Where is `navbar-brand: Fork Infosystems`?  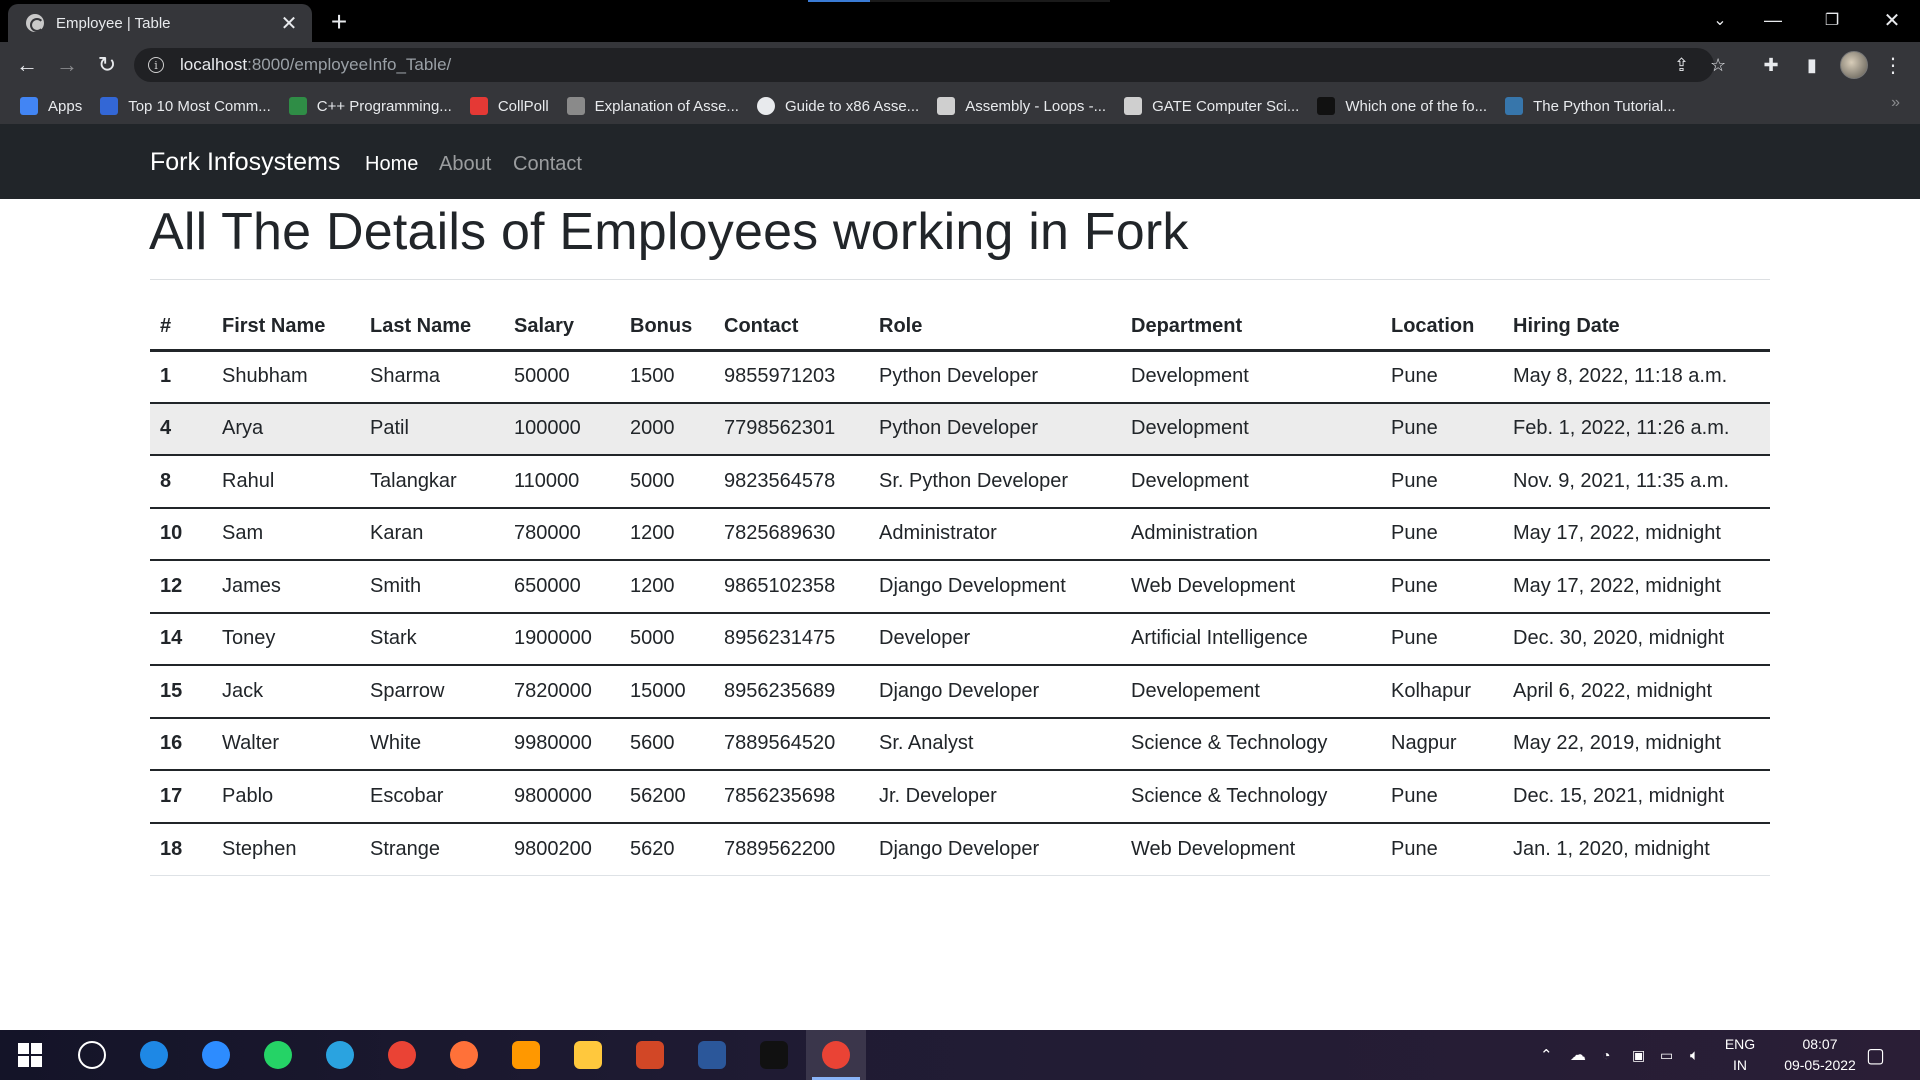
navbar-brand: Fork Infosystems is located at coordinates (245, 162).